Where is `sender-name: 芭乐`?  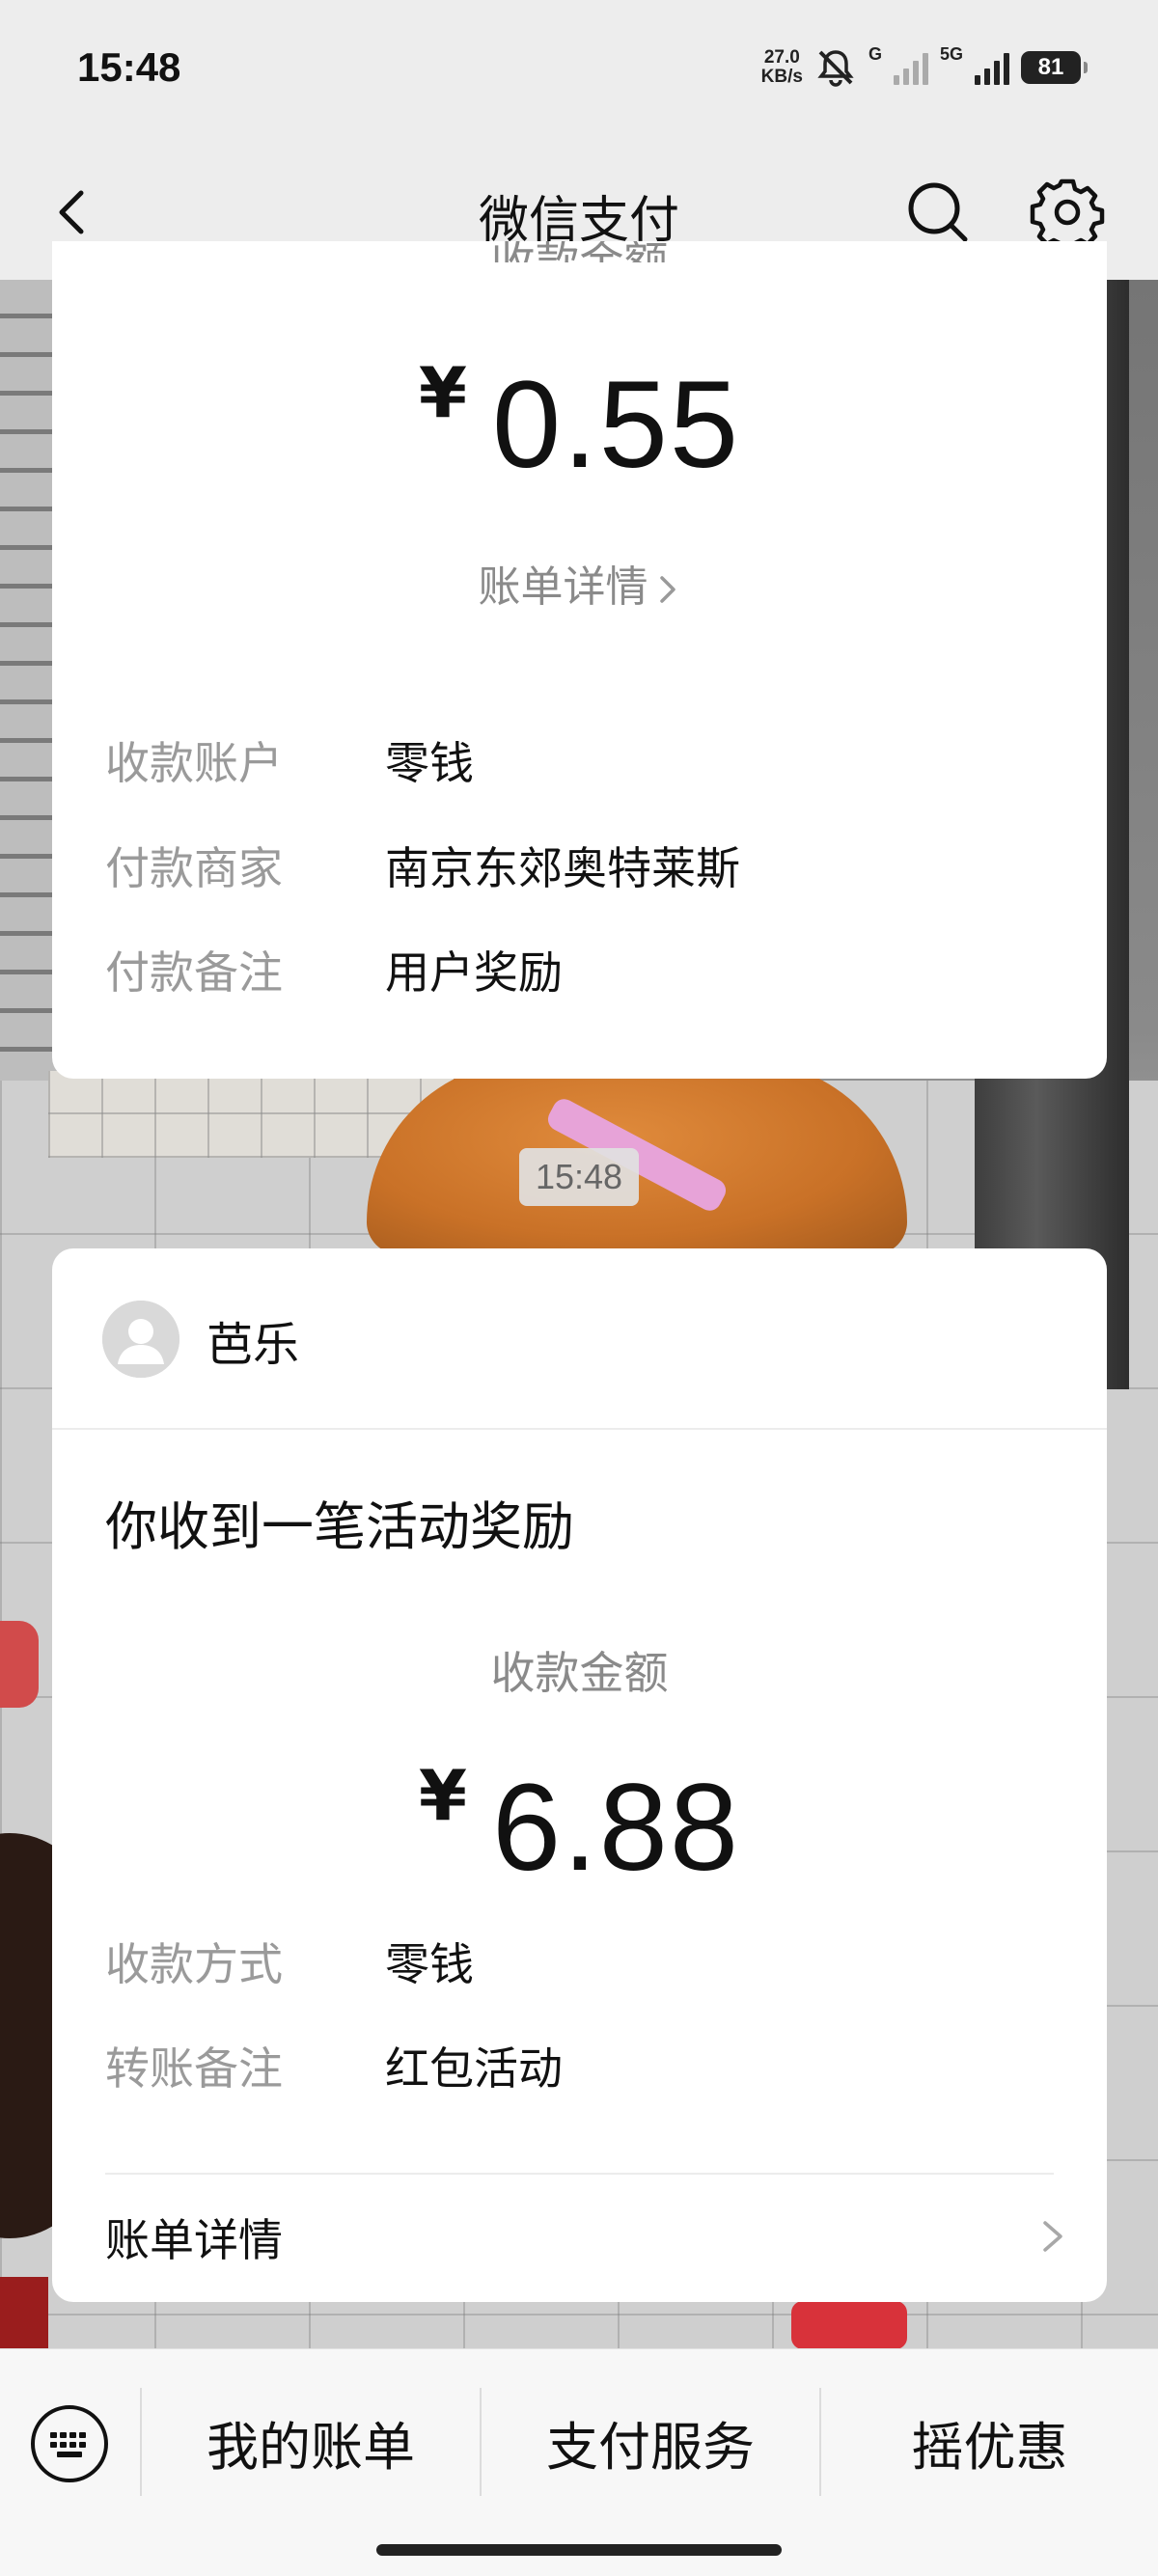
sender-name: 芭乐 is located at coordinates (253, 1345).